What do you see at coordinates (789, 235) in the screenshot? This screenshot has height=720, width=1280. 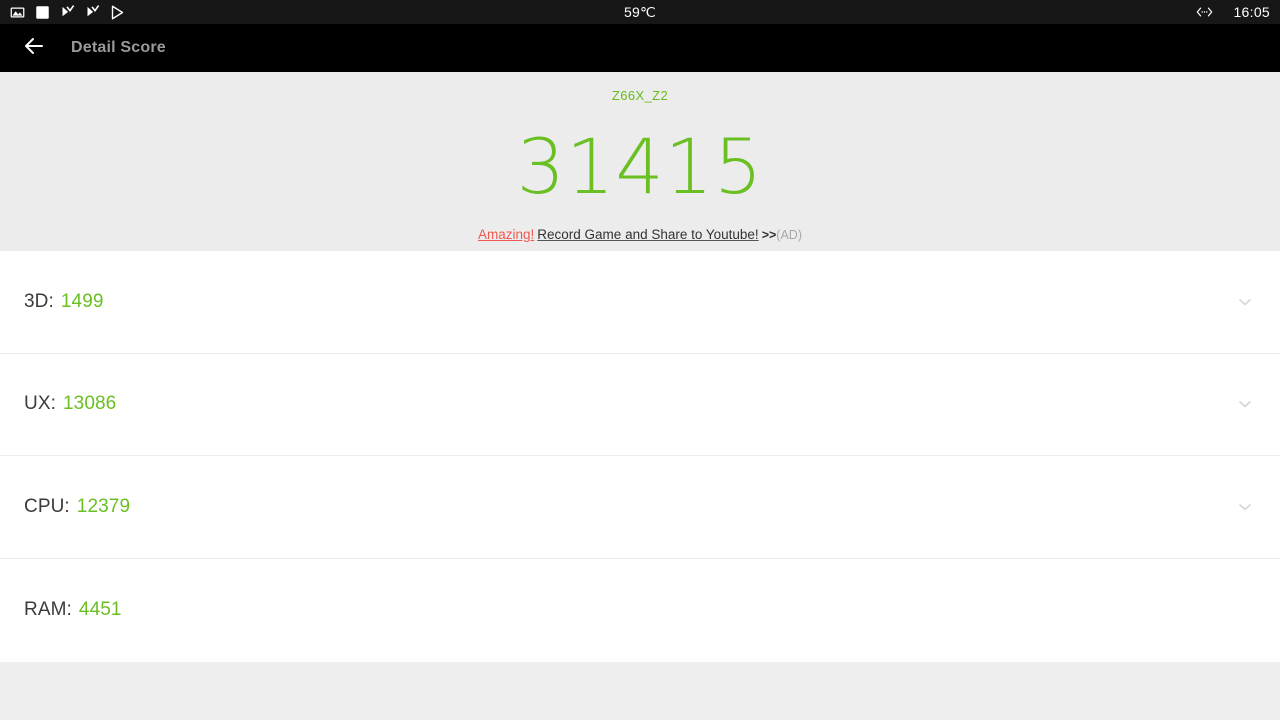 I see `ad-label-text: (AD)` at bounding box center [789, 235].